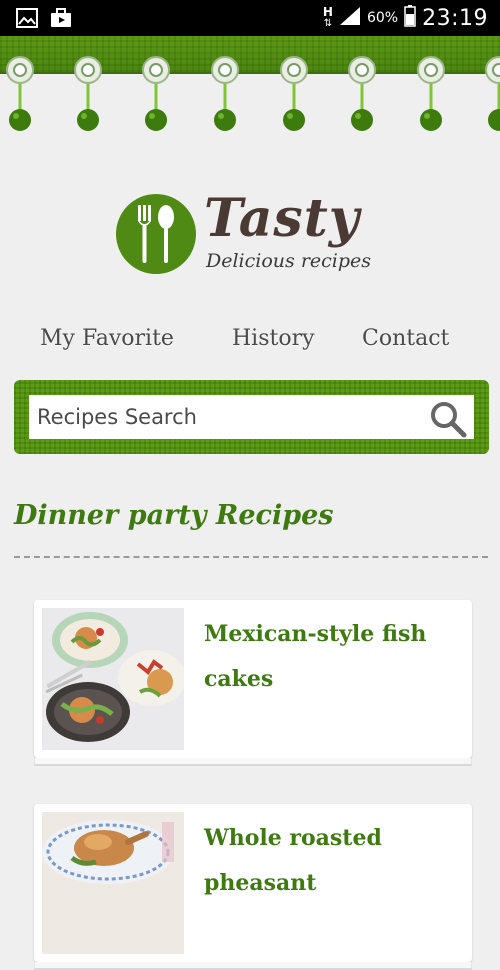  Describe the element at coordinates (273, 338) in the screenshot. I see `nav-history: History` at that location.